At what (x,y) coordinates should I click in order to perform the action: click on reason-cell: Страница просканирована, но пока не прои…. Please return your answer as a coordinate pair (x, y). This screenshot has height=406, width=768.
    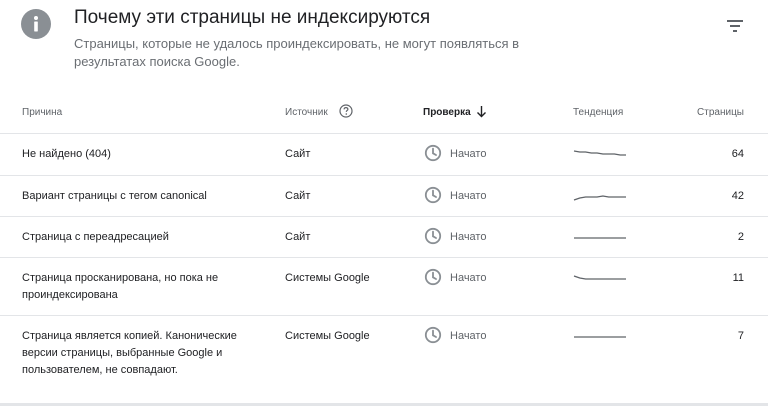
    Looking at the image, I should click on (120, 286).